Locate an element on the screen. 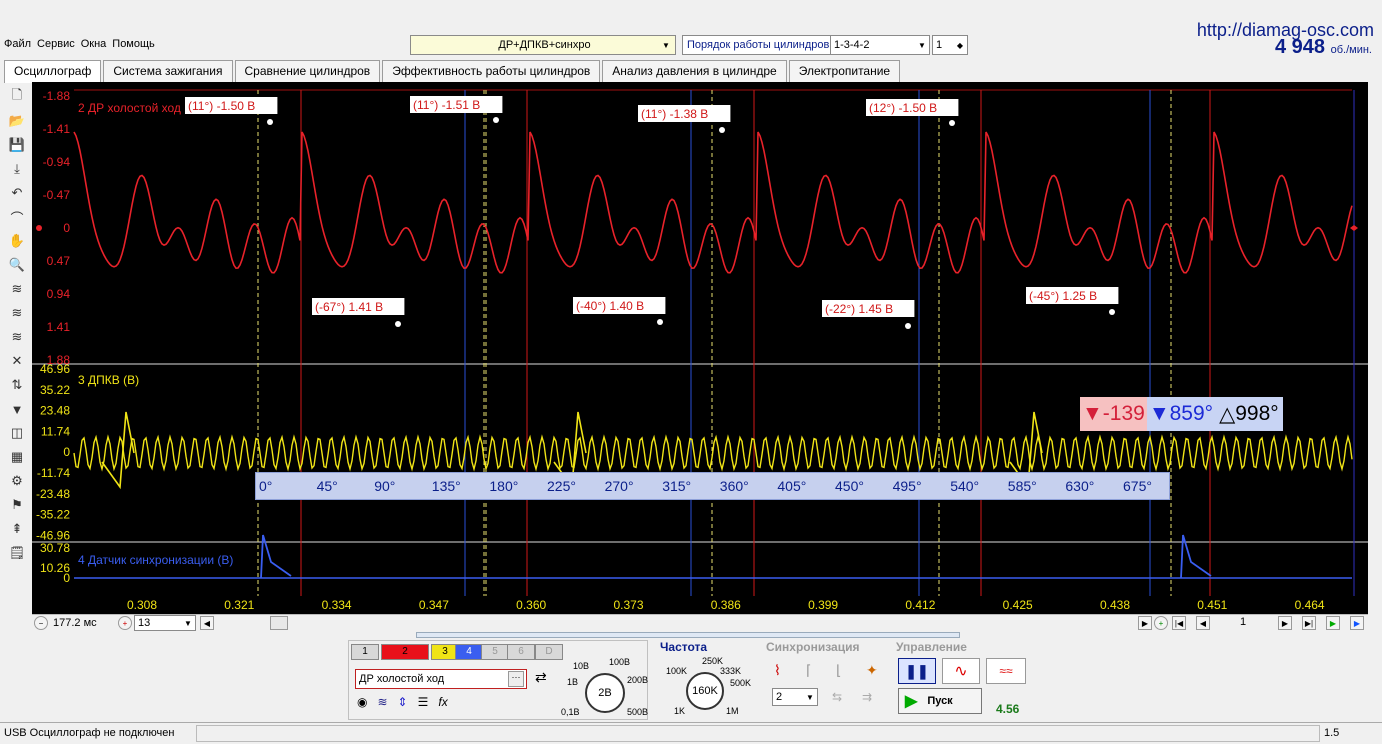 The height and width of the screenshot is (744, 1382). voltage-knob: 10В 100В 1В 200В 0,1В 500В 2В is located at coordinates (604, 688).